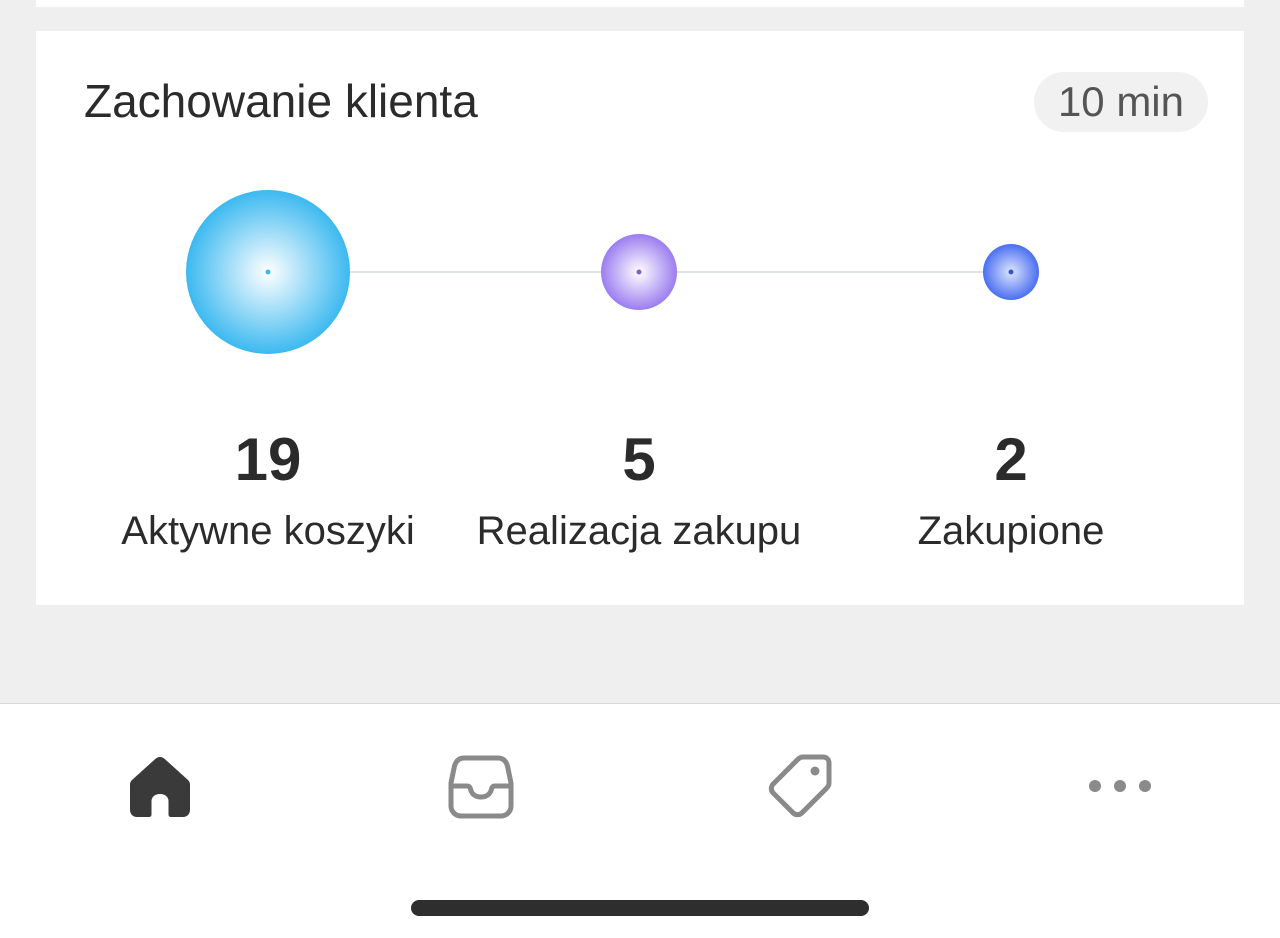 The image size is (1280, 938). What do you see at coordinates (640, 908) in the screenshot?
I see `home-indicator` at bounding box center [640, 908].